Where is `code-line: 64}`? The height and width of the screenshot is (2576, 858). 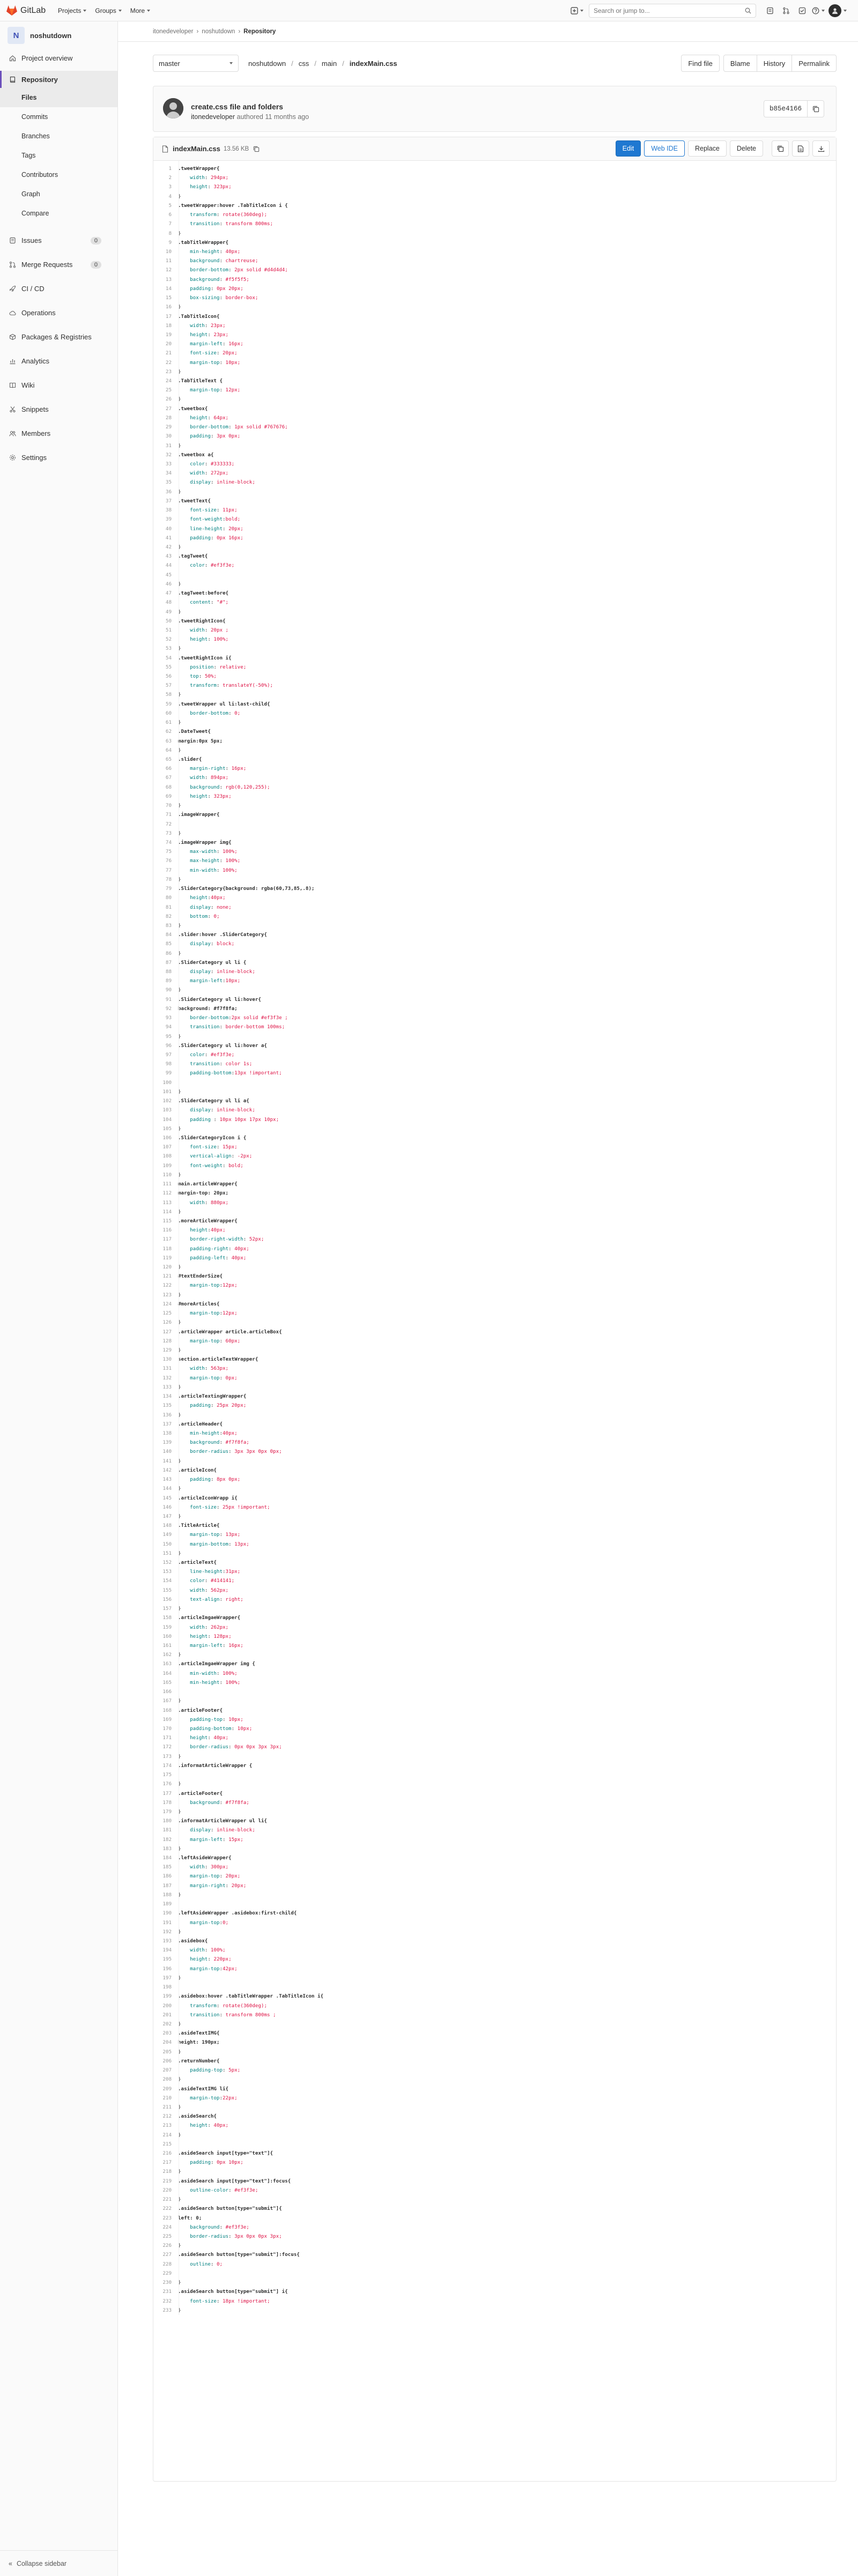 code-line: 64} is located at coordinates (494, 751).